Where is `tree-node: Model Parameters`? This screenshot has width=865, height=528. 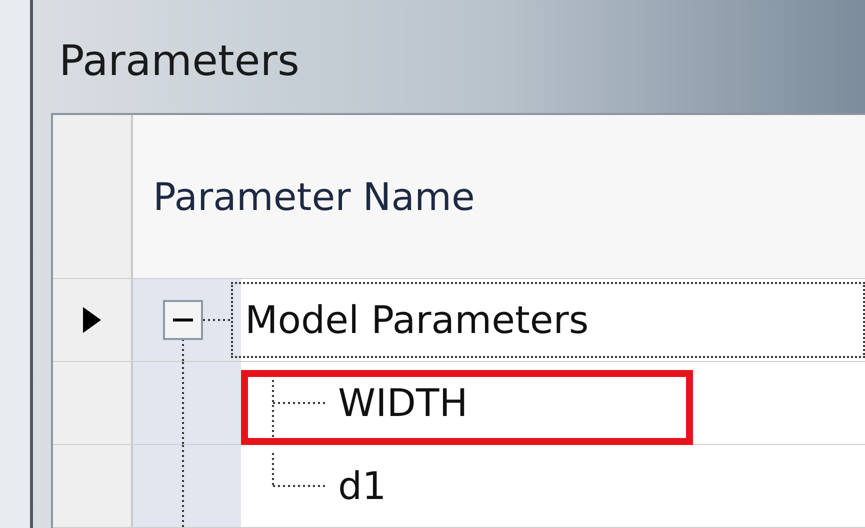
tree-node: Model Parameters is located at coordinates (548, 320).